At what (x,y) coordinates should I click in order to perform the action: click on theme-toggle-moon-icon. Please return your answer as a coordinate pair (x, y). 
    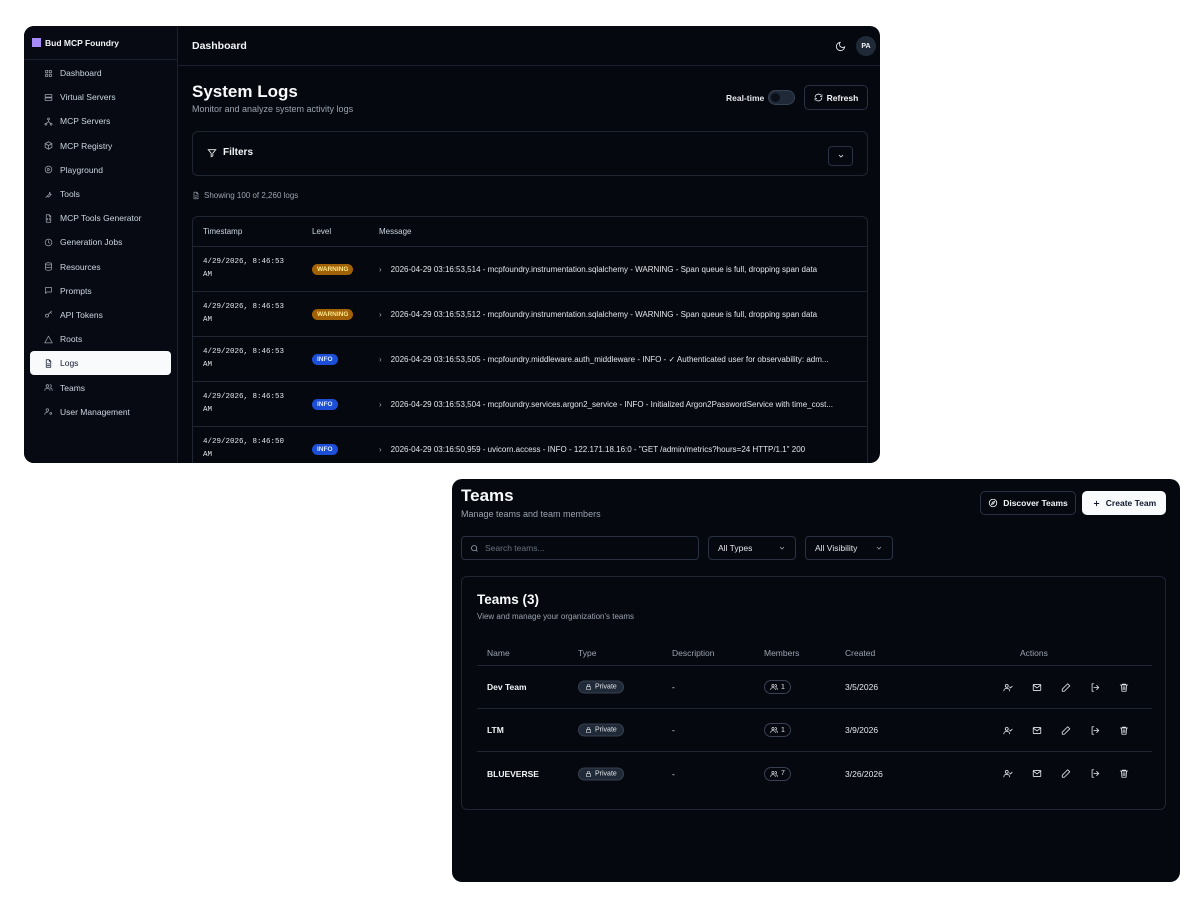
    Looking at the image, I should click on (840, 46).